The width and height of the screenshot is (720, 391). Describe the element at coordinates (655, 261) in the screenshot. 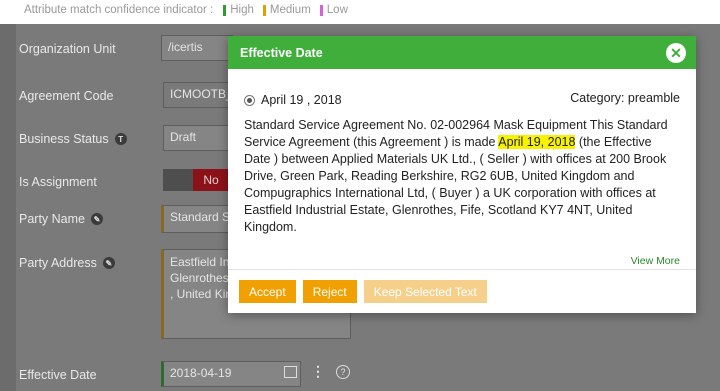

I see `view-more-link: View More` at that location.